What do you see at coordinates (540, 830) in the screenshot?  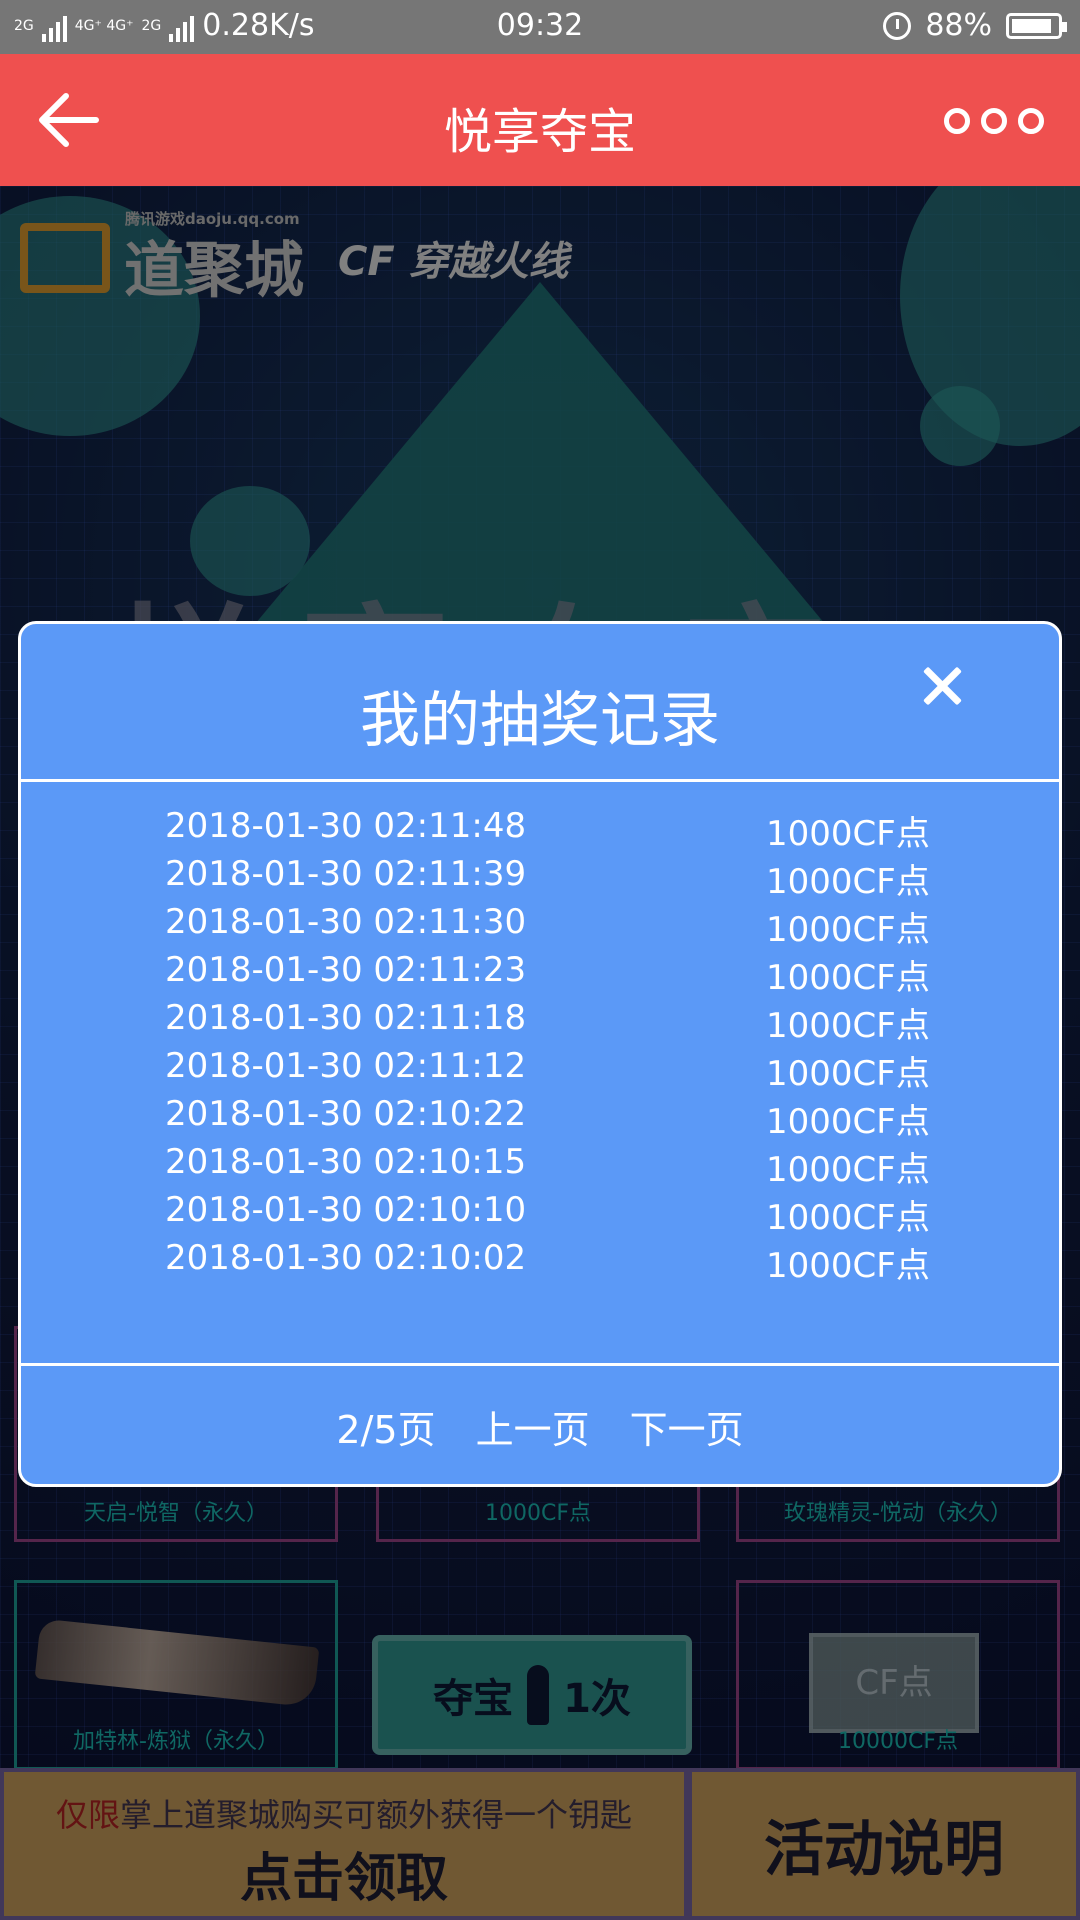 I see `record-row: 2018-01-30 02:11:48 1000CF点` at bounding box center [540, 830].